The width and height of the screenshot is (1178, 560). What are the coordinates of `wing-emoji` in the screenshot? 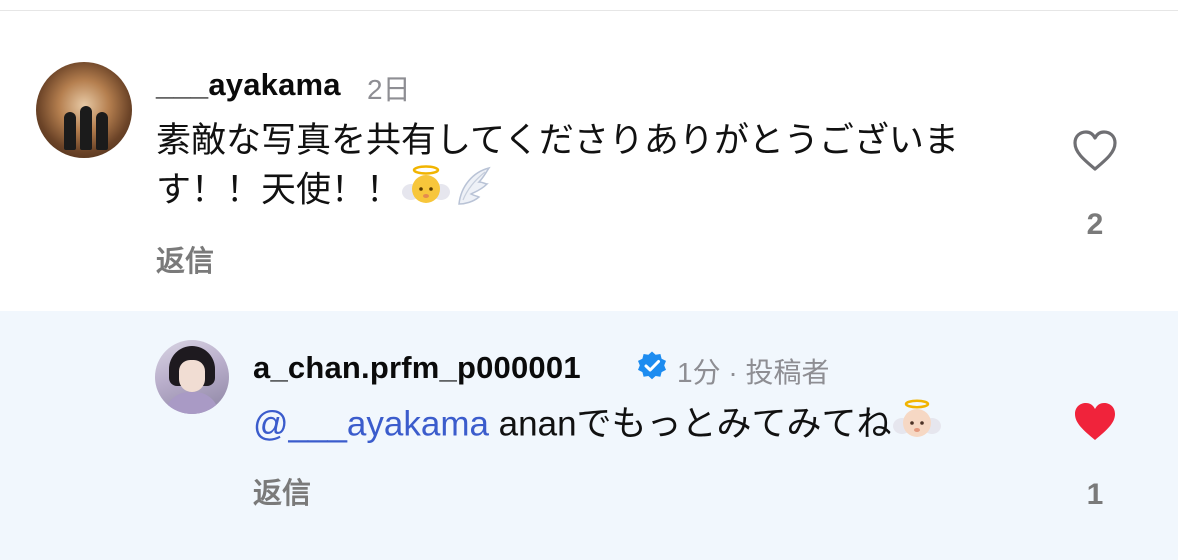 It's located at (473, 192).